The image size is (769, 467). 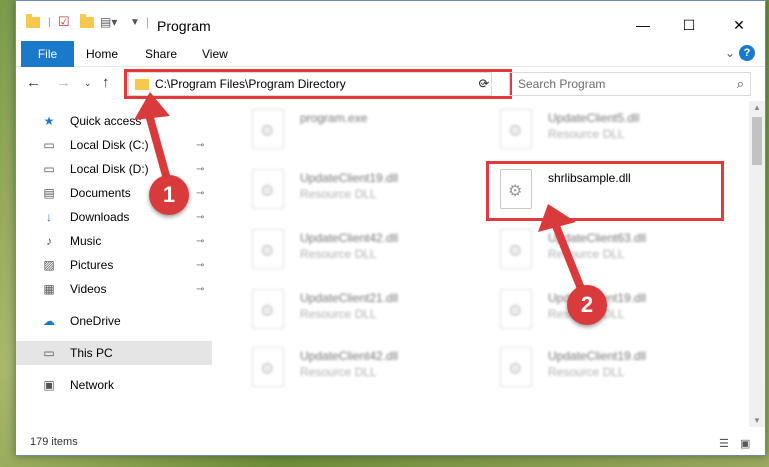 I want to click on sidebar-item-label: Local Disk (C:), so click(x=109, y=145).